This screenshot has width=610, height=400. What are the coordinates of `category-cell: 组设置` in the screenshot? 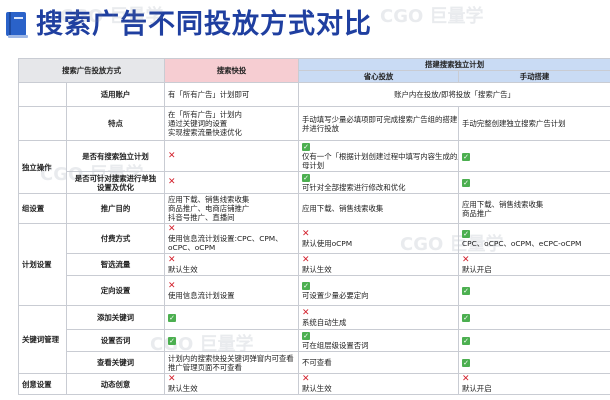 It's located at (42, 208).